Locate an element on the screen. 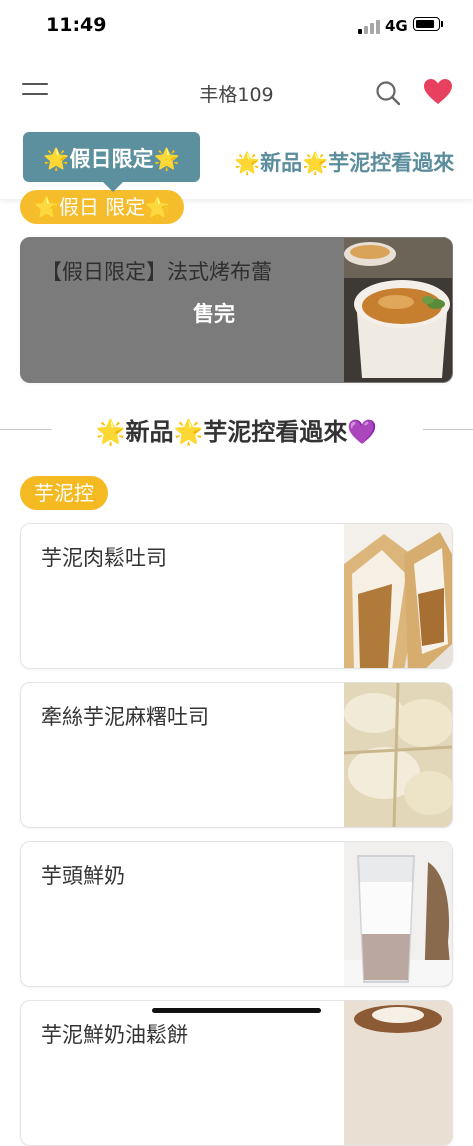 The image size is (473, 1146). section-title-new: 🌟新品🌟芋泥控看過來💜 is located at coordinates (236, 430).